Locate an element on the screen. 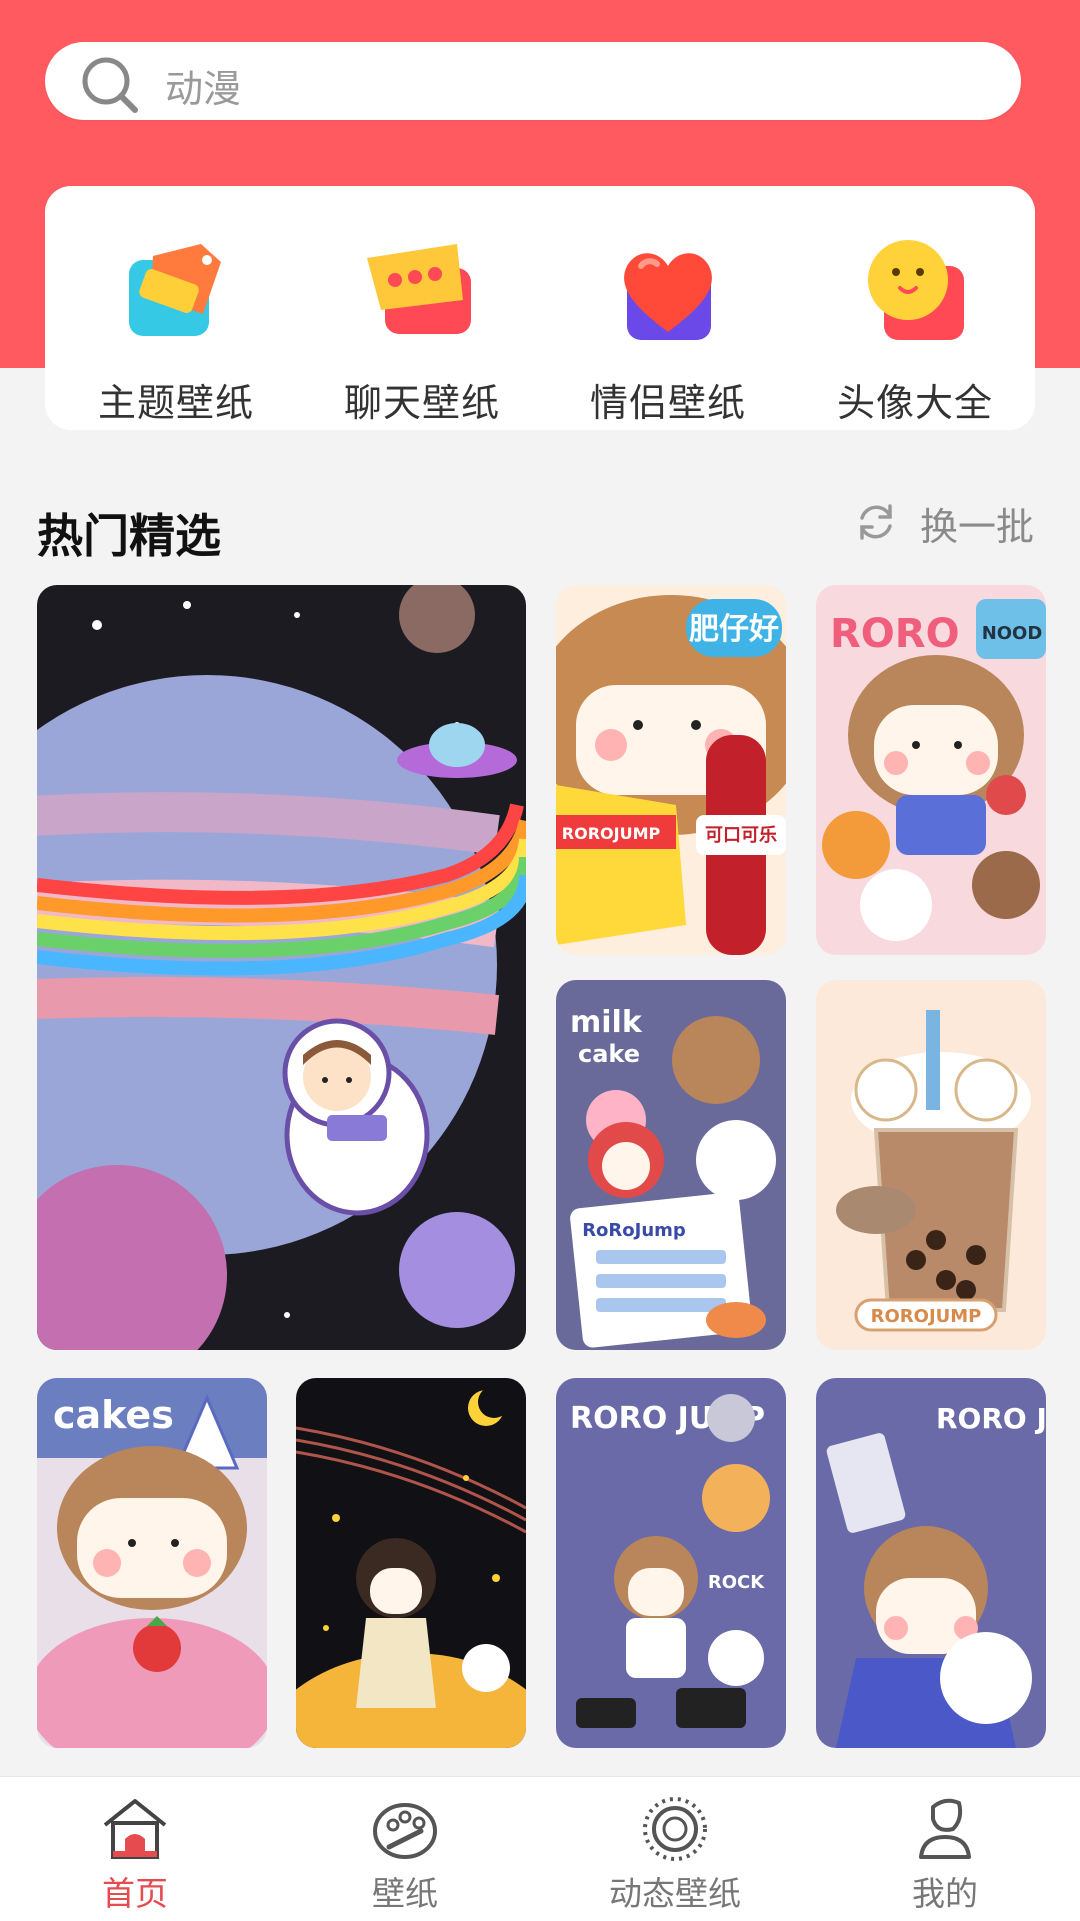 The width and height of the screenshot is (1080, 1921). tile-title: ROROJUMP is located at coordinates (926, 1316).